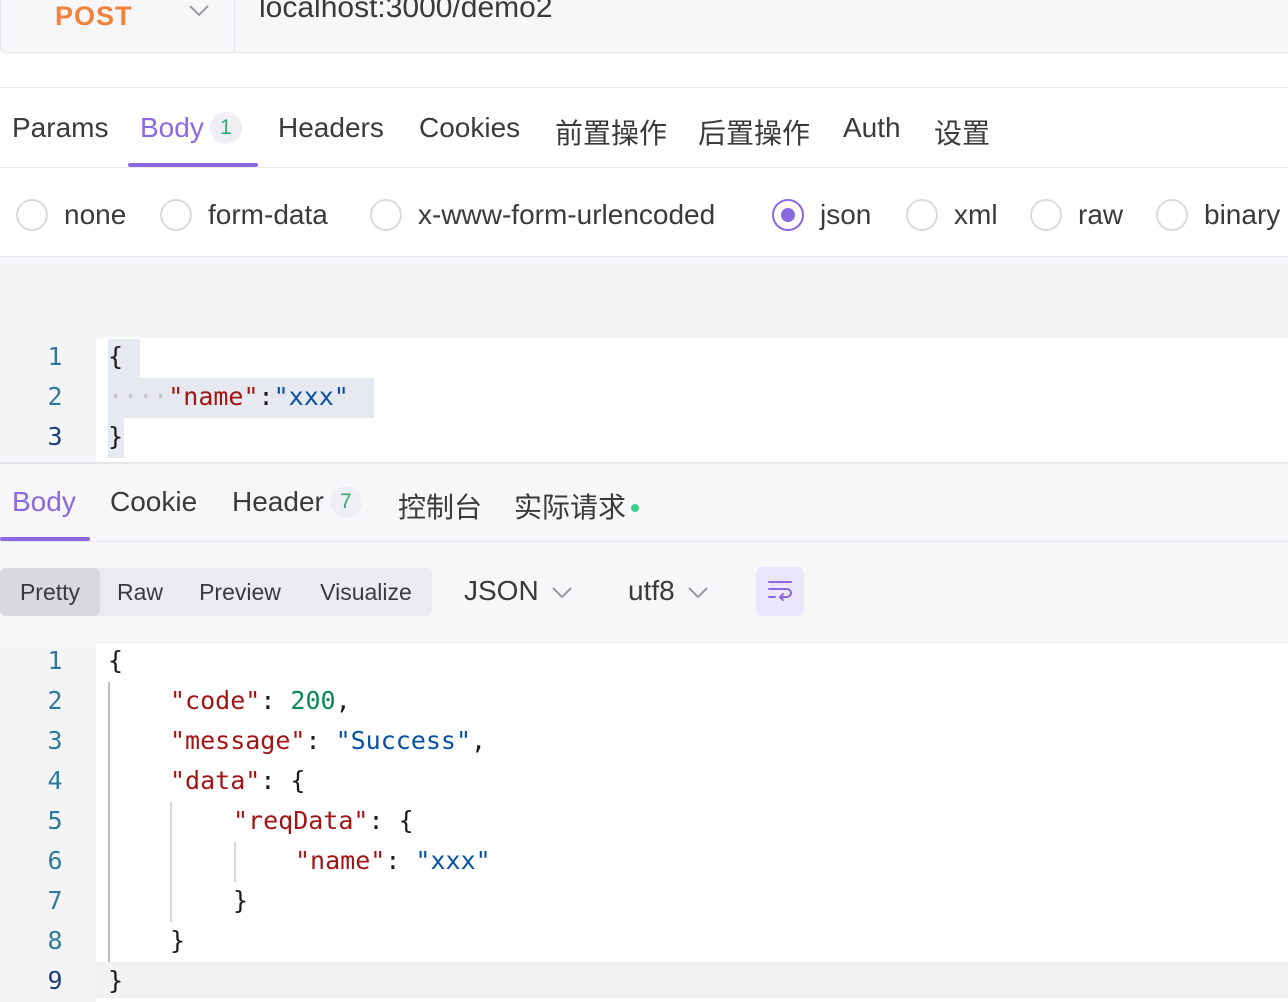 The height and width of the screenshot is (1002, 1288). I want to click on line-number: 8, so click(55, 940).